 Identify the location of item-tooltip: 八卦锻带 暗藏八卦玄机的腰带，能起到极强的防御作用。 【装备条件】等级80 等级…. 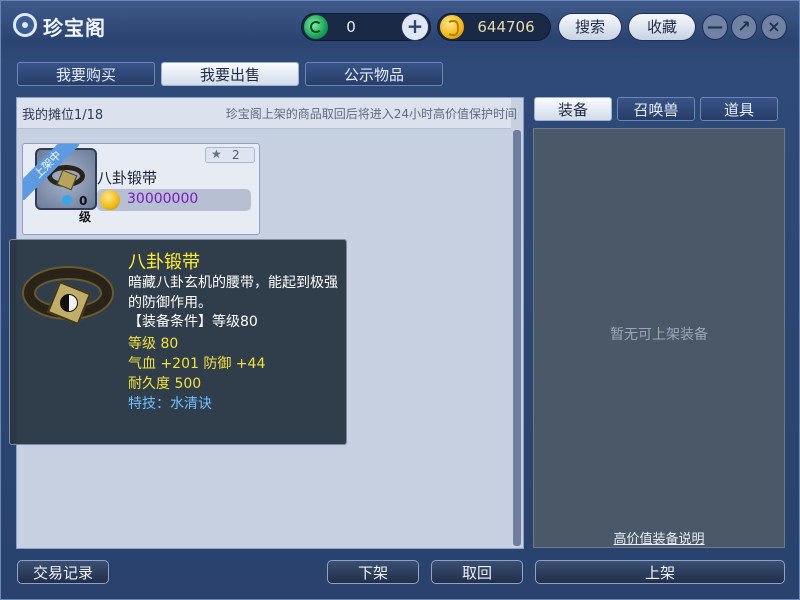
(178, 342).